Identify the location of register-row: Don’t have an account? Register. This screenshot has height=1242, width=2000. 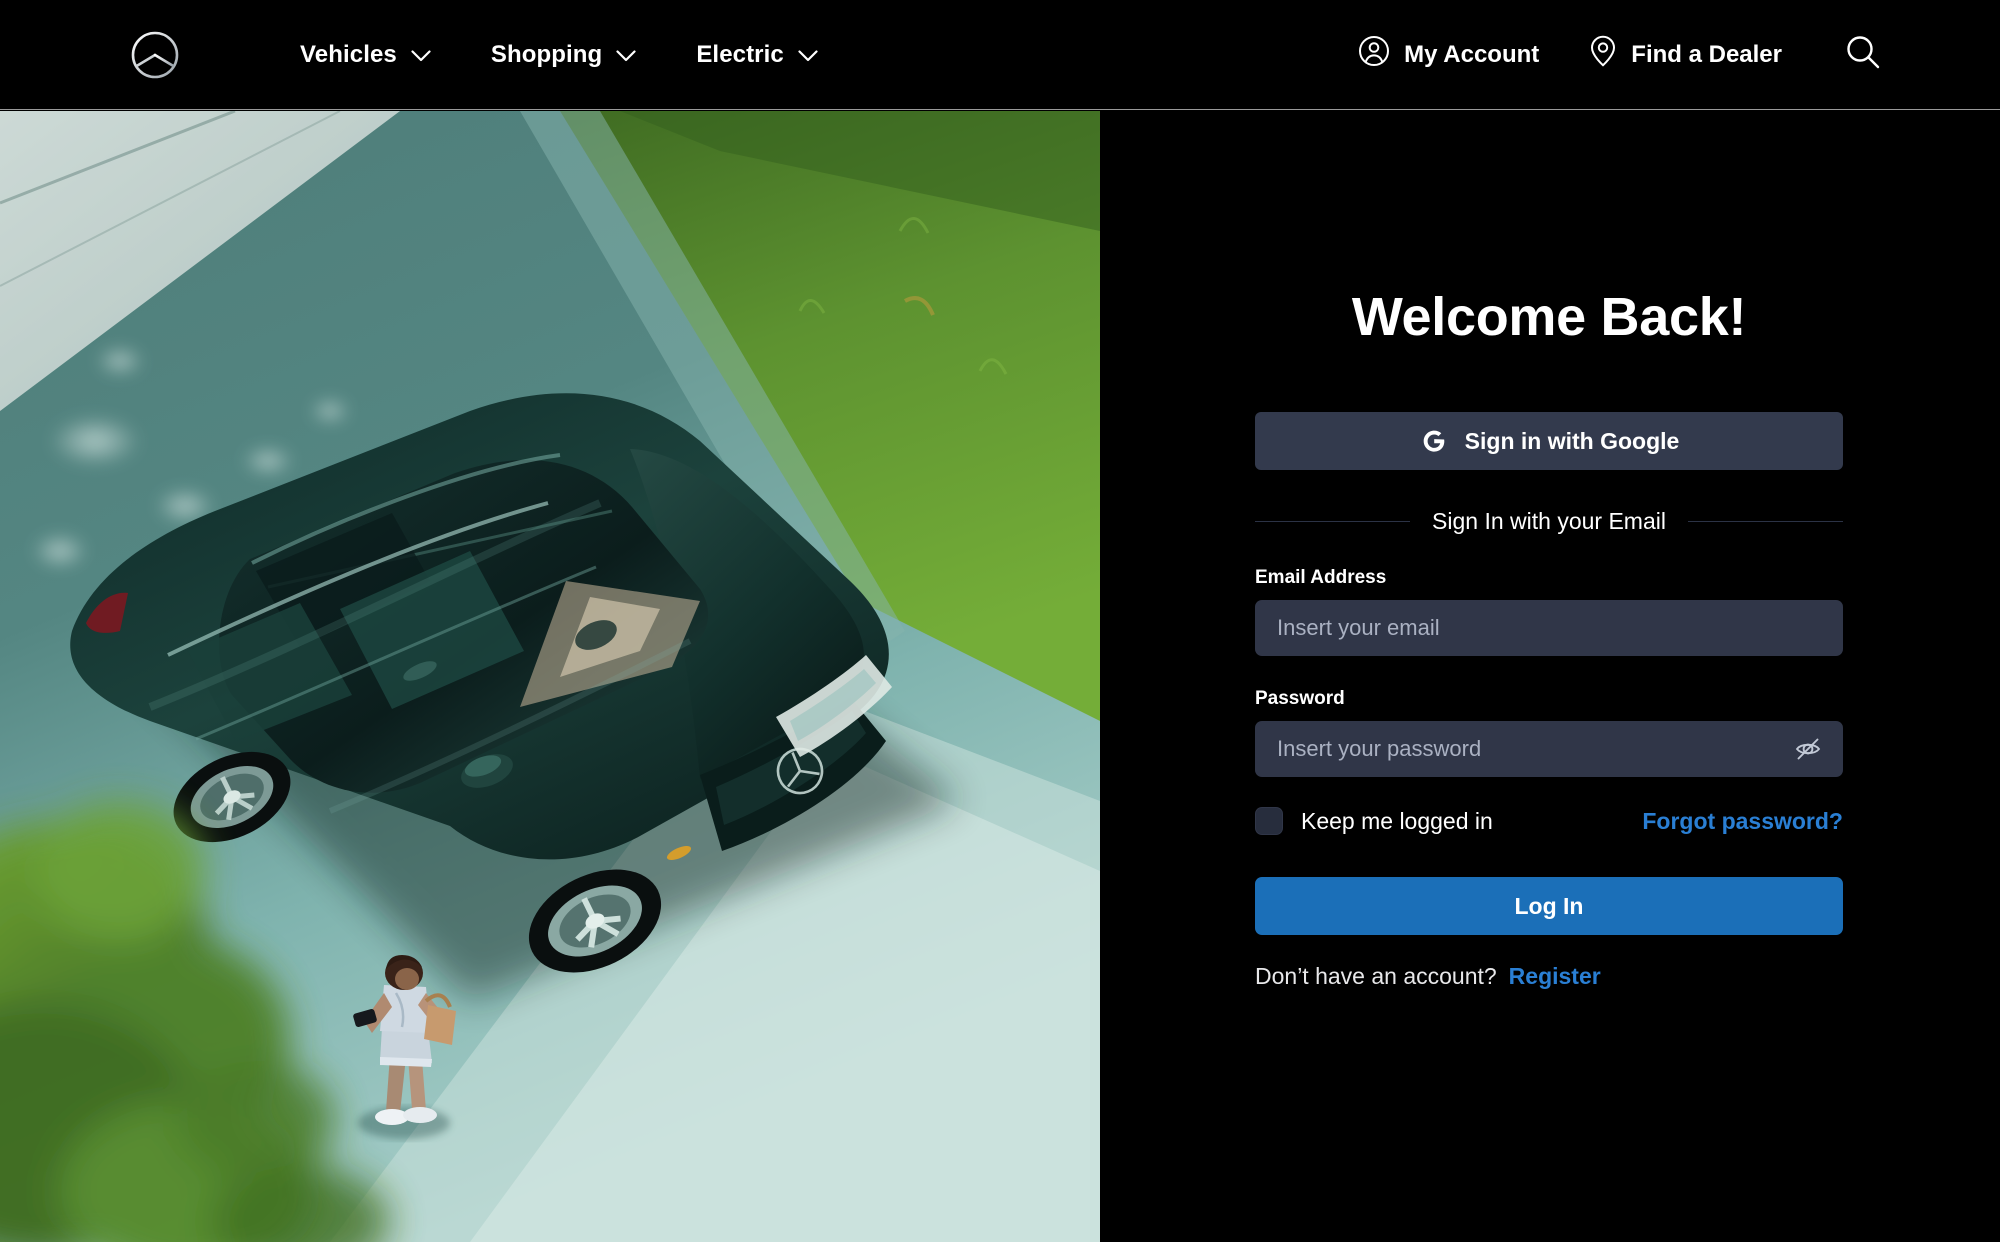
(1549, 976).